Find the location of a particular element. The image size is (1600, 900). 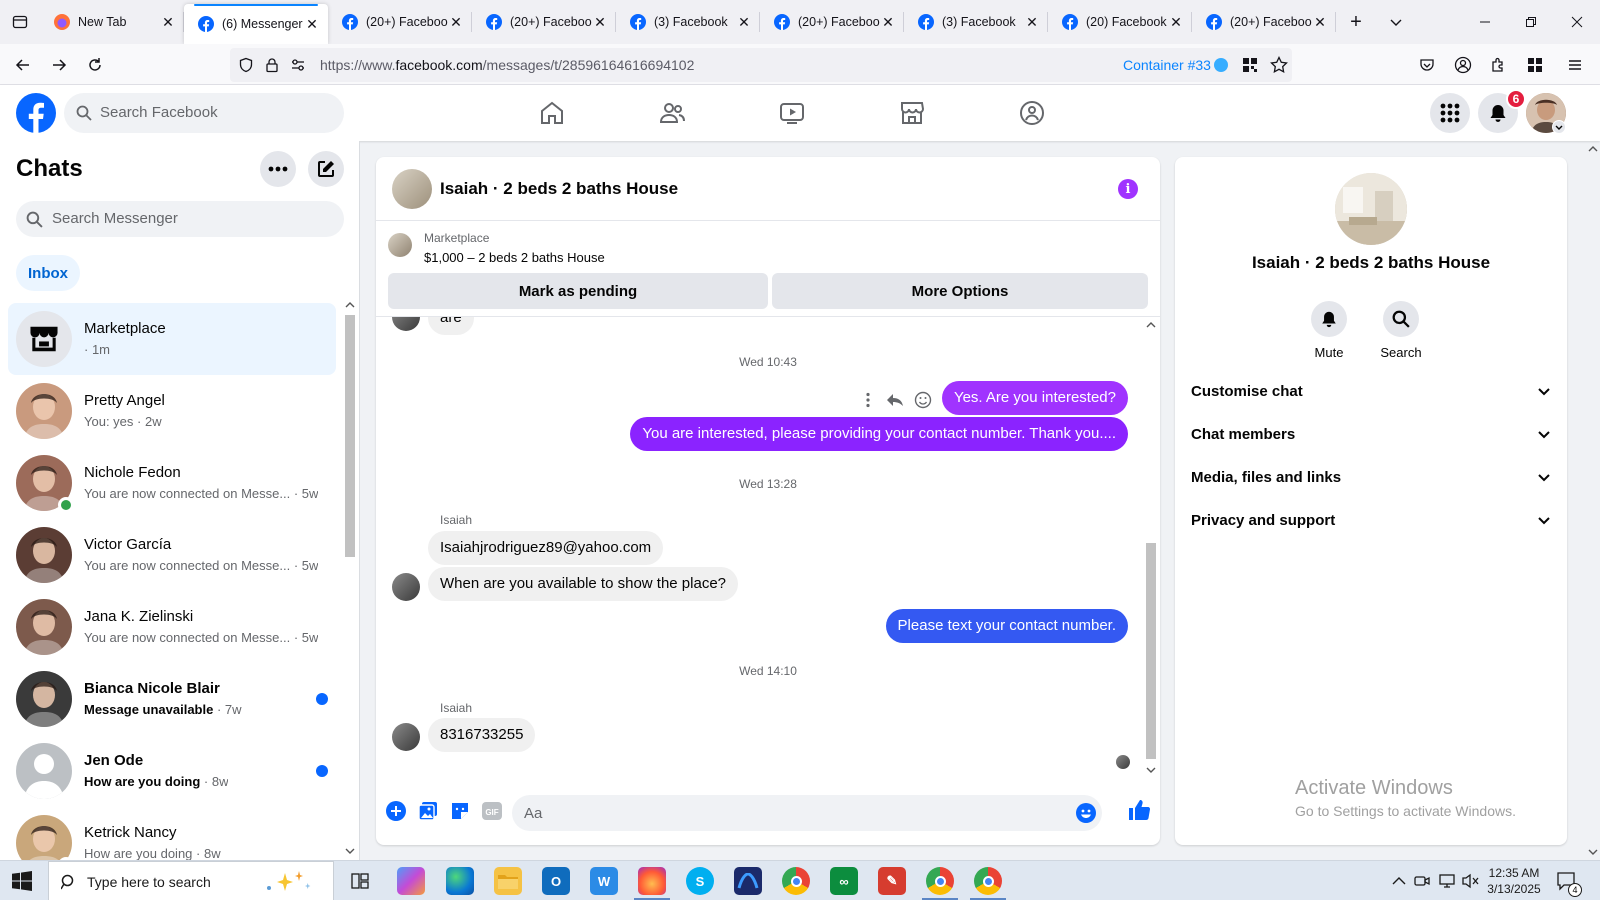

attach-photo-button is located at coordinates (428, 811).